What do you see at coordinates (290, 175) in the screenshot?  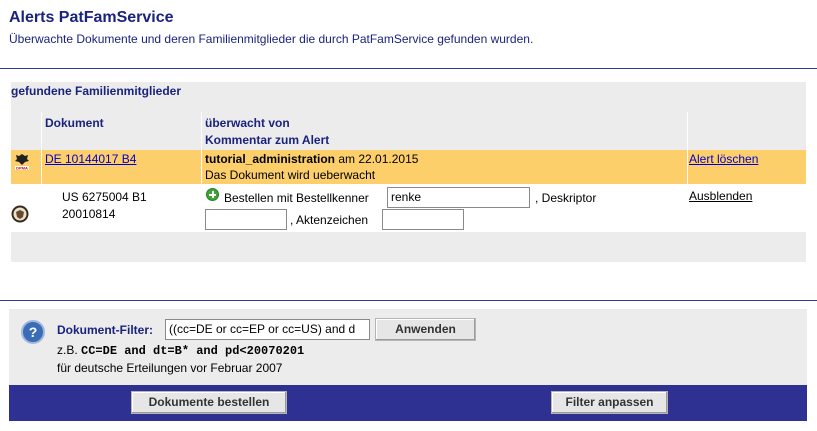 I see `alert-comment: Das Dokument wird ueberwacht` at bounding box center [290, 175].